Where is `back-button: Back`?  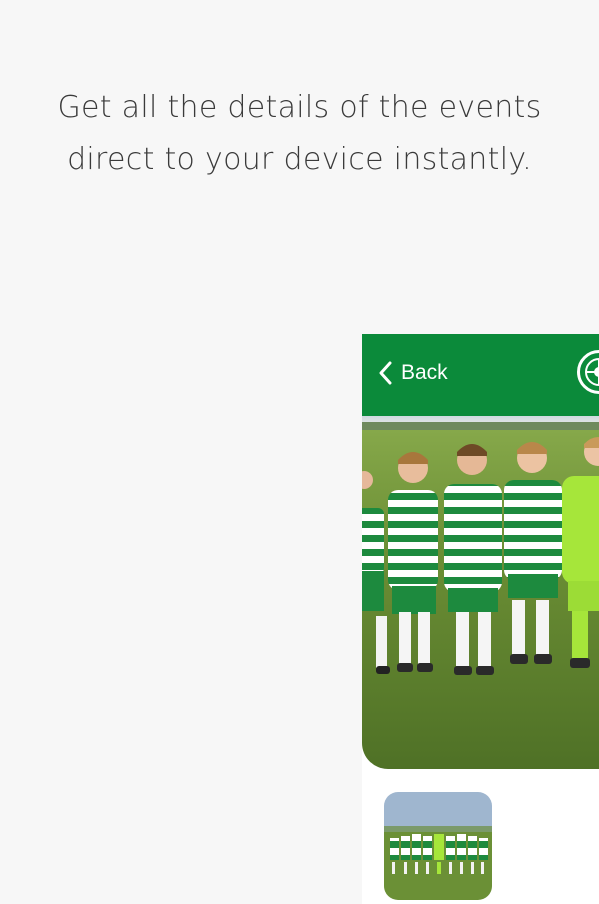
back-button: Back is located at coordinates (413, 373).